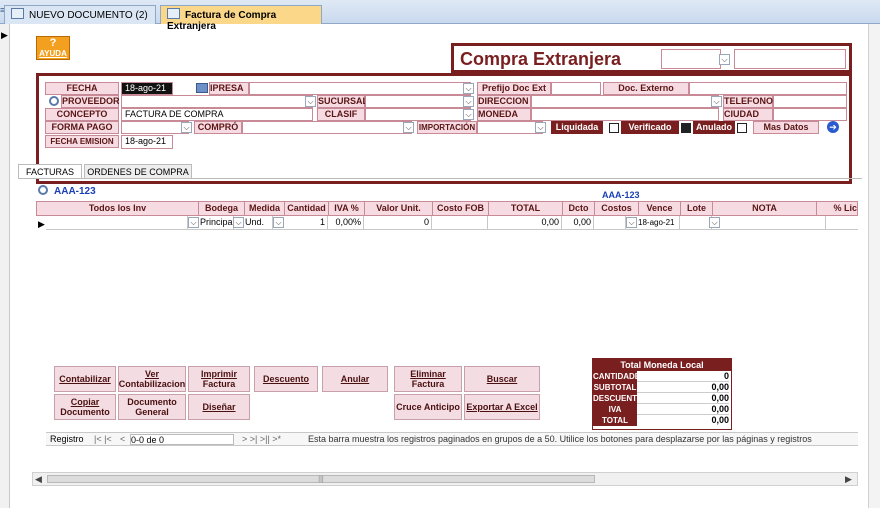  Describe the element at coordinates (138, 171) in the screenshot. I see `tab-ordenes-de-compra: ORDENES DE COMPRA` at that location.